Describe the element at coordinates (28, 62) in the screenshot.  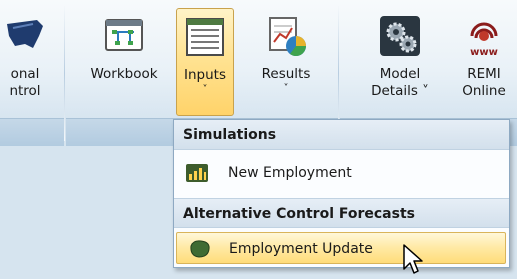
I see `regional-control-button: onal ntrol` at that location.